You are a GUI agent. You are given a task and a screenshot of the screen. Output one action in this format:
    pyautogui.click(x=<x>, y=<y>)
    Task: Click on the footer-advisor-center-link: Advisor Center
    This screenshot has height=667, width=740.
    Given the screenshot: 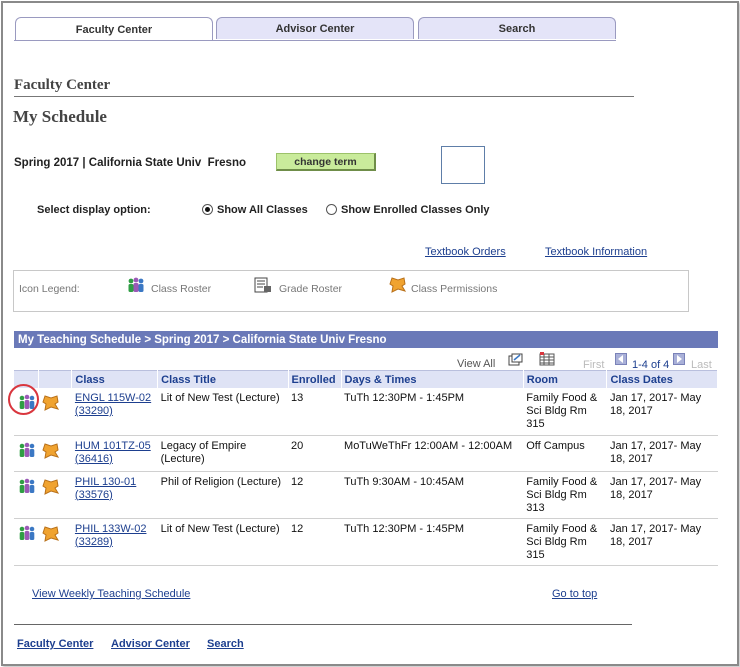 What is the action you would take?
    pyautogui.click(x=150, y=644)
    